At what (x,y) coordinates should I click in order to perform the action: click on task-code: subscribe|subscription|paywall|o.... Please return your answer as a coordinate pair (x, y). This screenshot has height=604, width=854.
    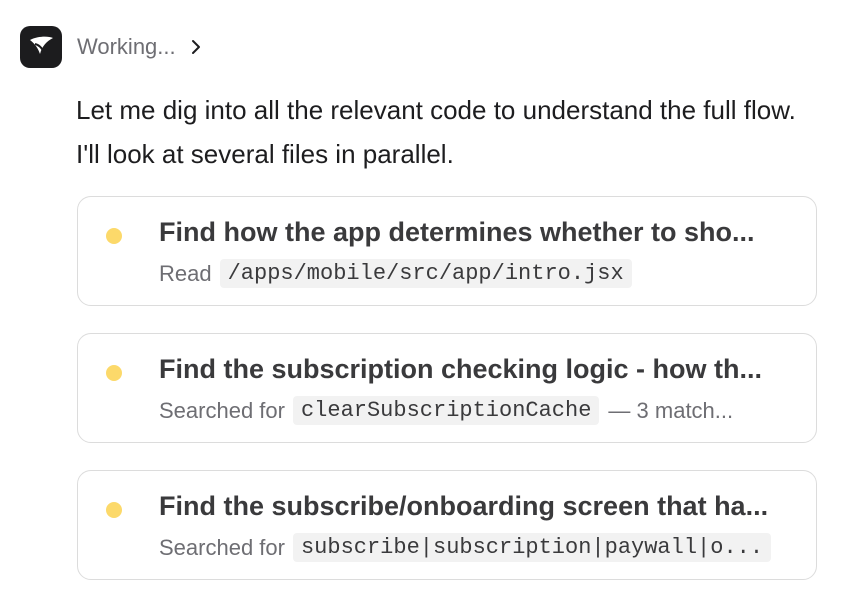
    Looking at the image, I should click on (532, 547).